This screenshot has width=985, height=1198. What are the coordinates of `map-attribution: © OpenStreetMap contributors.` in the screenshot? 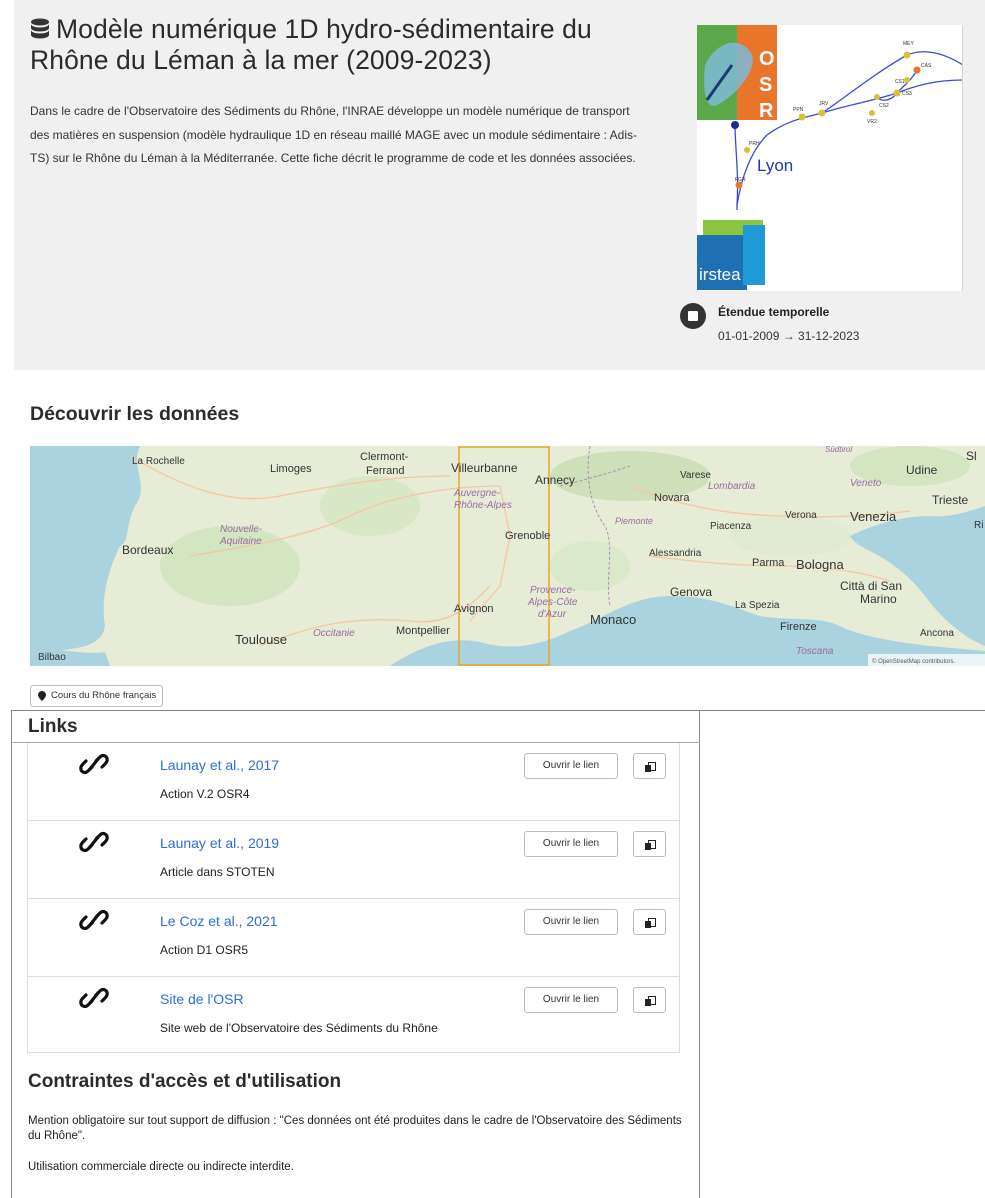 It's located at (913, 661).